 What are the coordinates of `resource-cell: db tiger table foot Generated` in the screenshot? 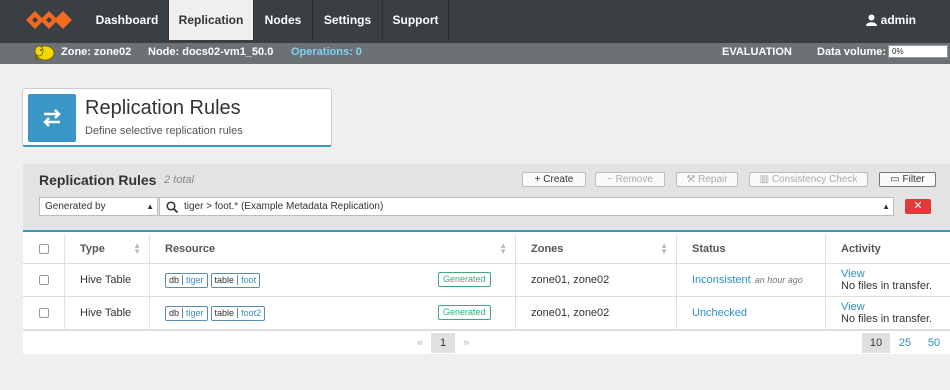 It's located at (332, 280).